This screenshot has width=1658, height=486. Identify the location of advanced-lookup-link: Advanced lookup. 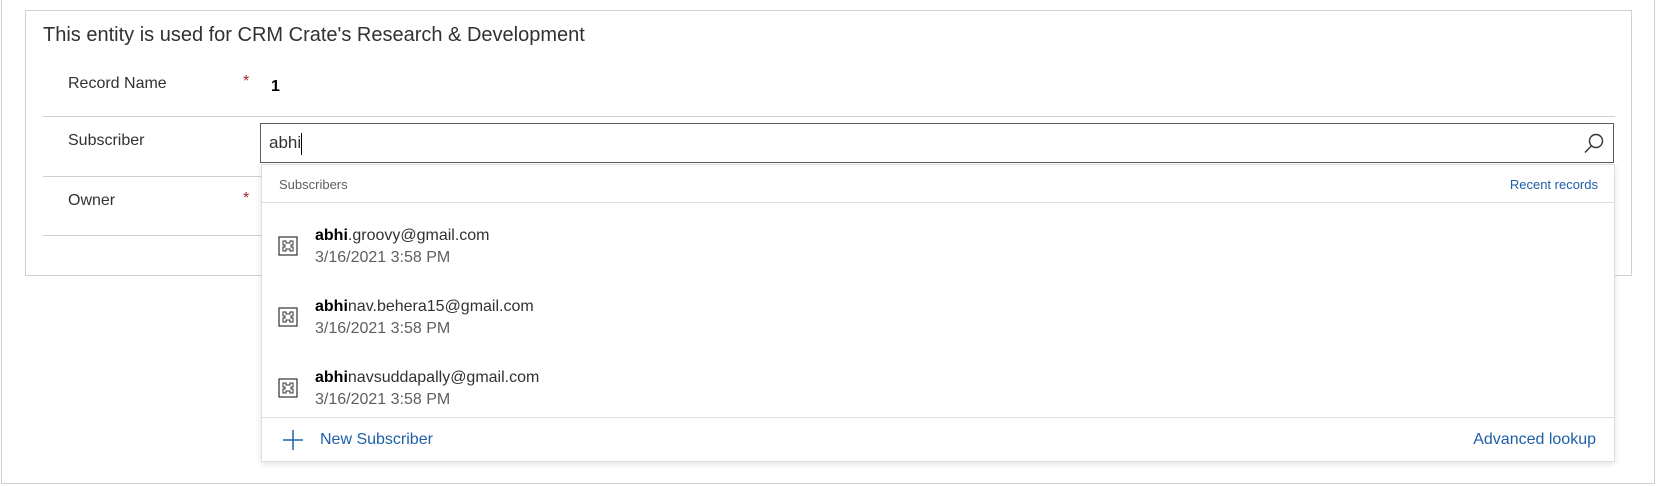
(1534, 440).